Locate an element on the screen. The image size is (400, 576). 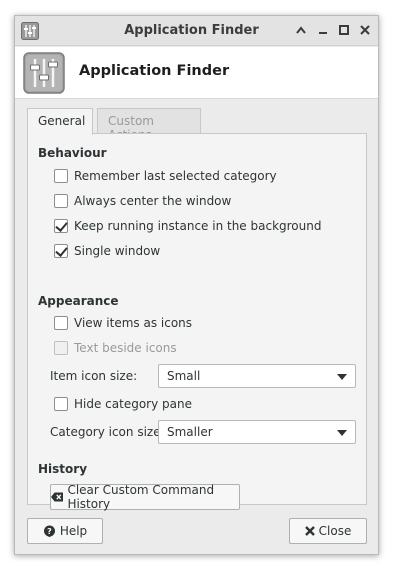
category-icon-size-dropdown: Smaller is located at coordinates (257, 432).